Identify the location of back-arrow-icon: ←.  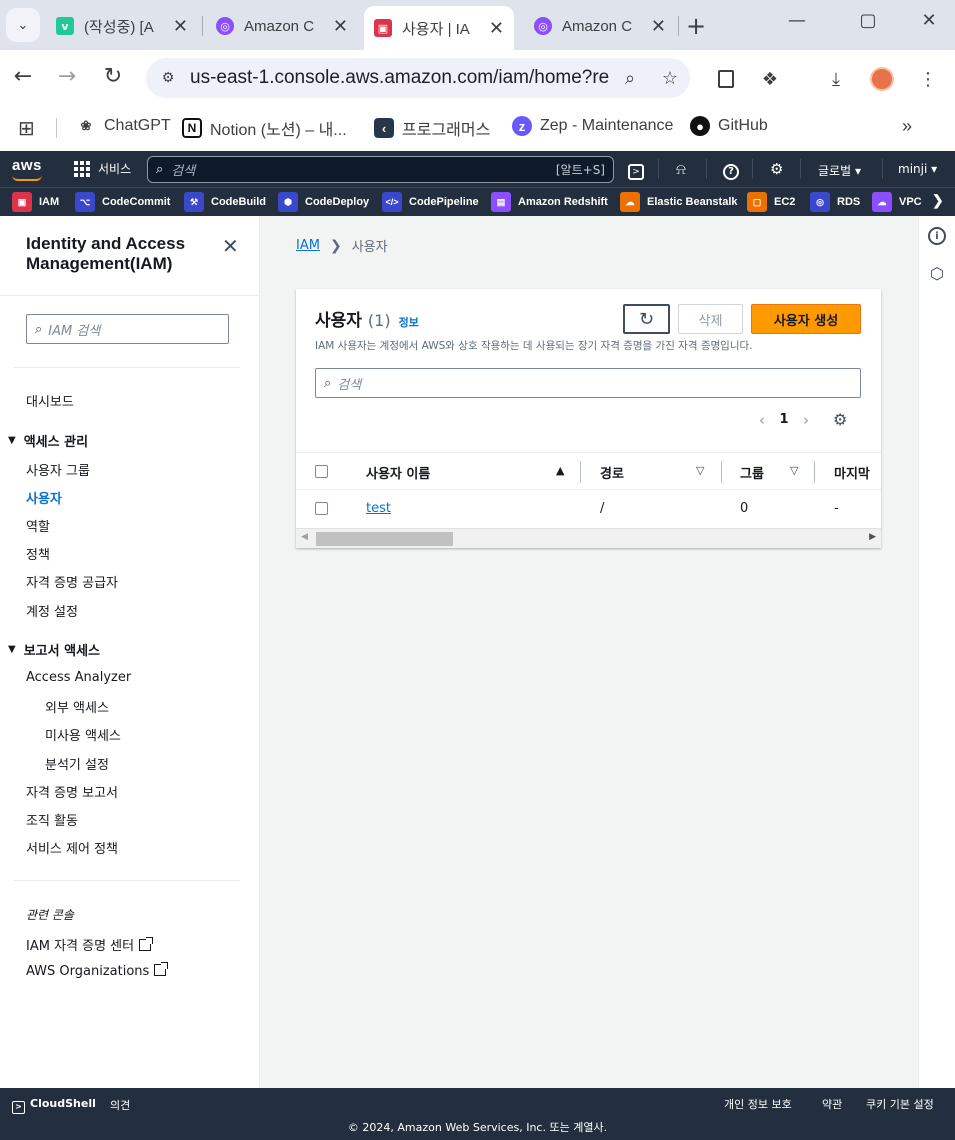
(23, 76).